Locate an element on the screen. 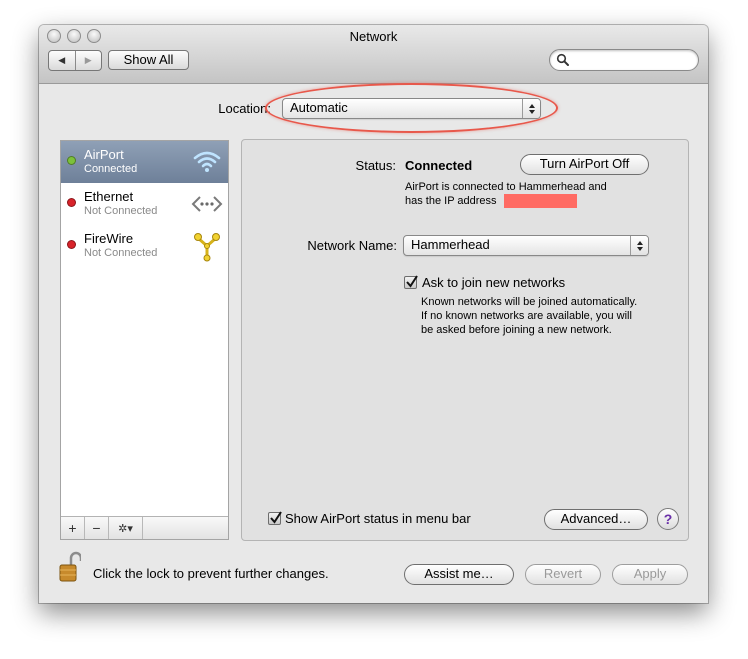  wifi-icon is located at coordinates (207, 161).